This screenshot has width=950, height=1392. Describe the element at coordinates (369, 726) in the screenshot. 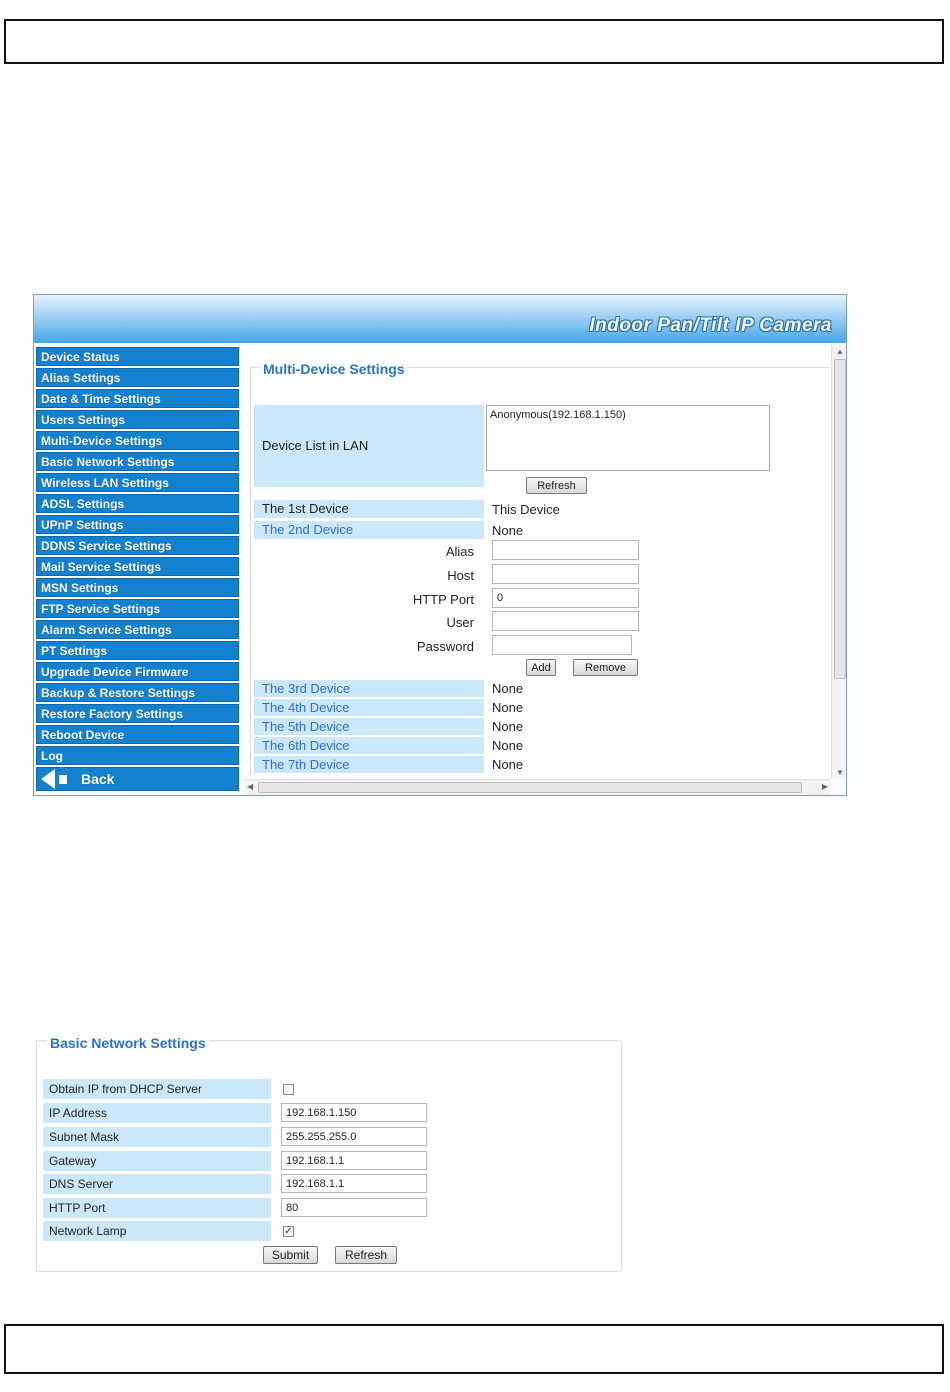

I see `device-5-label: The 5th Device` at that location.